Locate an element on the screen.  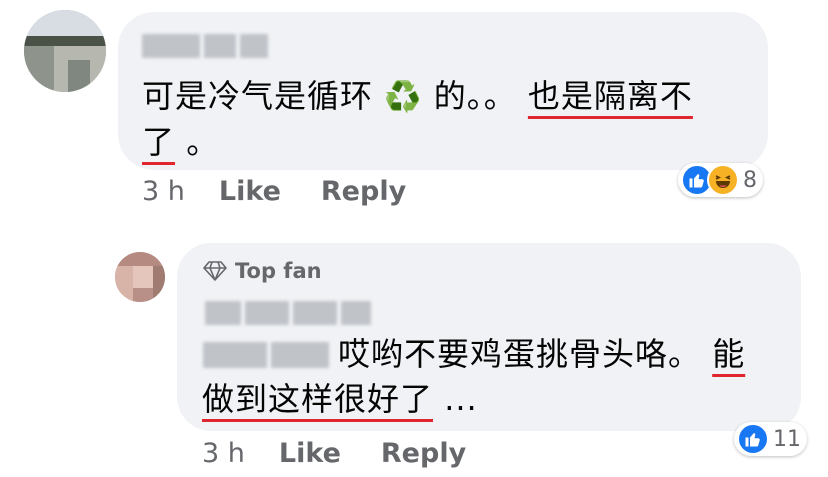
underlined-text: 也是隔离不 is located at coordinates (610, 96).